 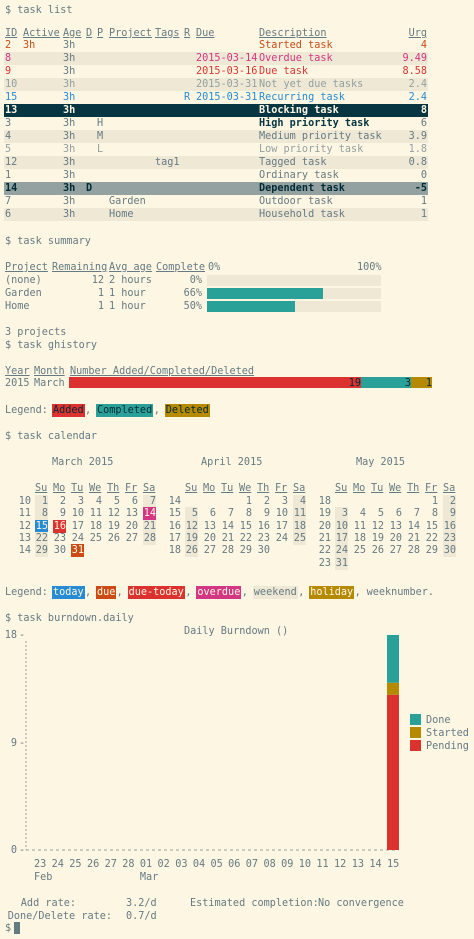 I want to click on x-tick-label: 12, so click(x=340, y=864).